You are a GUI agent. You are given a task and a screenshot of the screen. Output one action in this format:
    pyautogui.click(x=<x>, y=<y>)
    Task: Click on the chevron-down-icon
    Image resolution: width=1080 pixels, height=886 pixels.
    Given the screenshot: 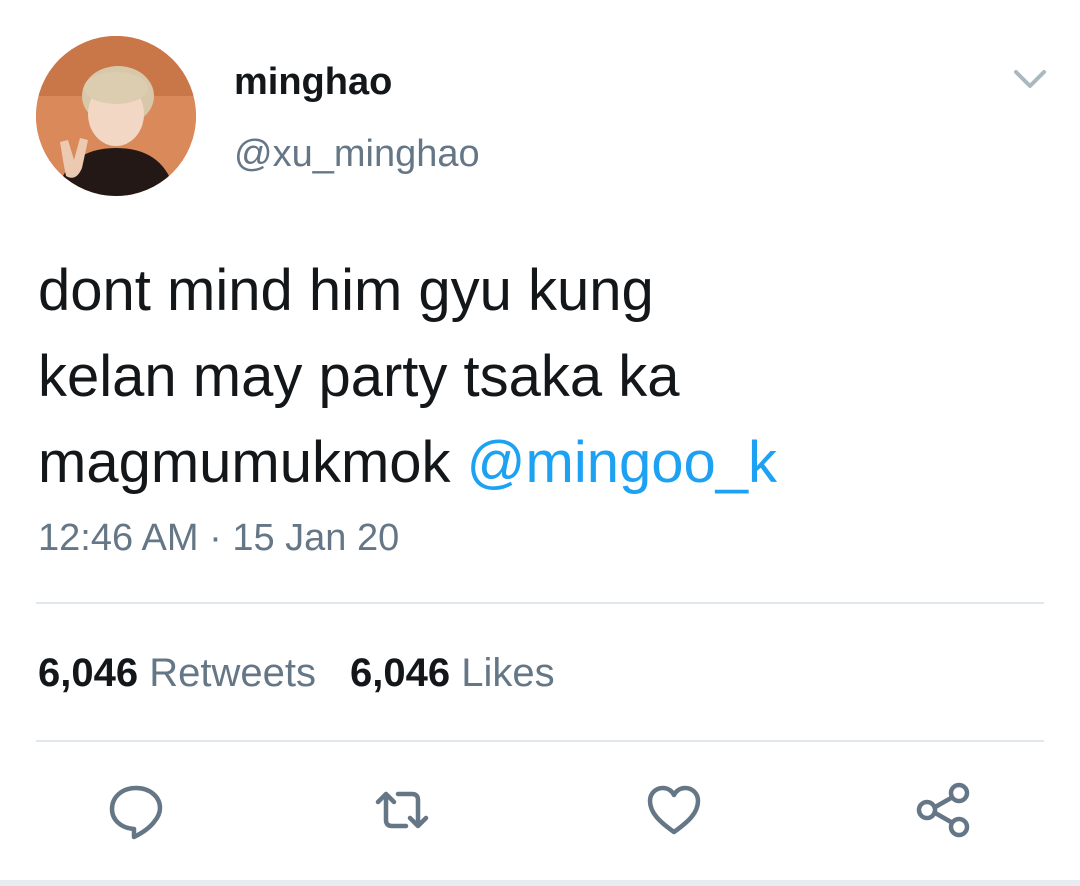 What is the action you would take?
    pyautogui.click(x=1030, y=78)
    